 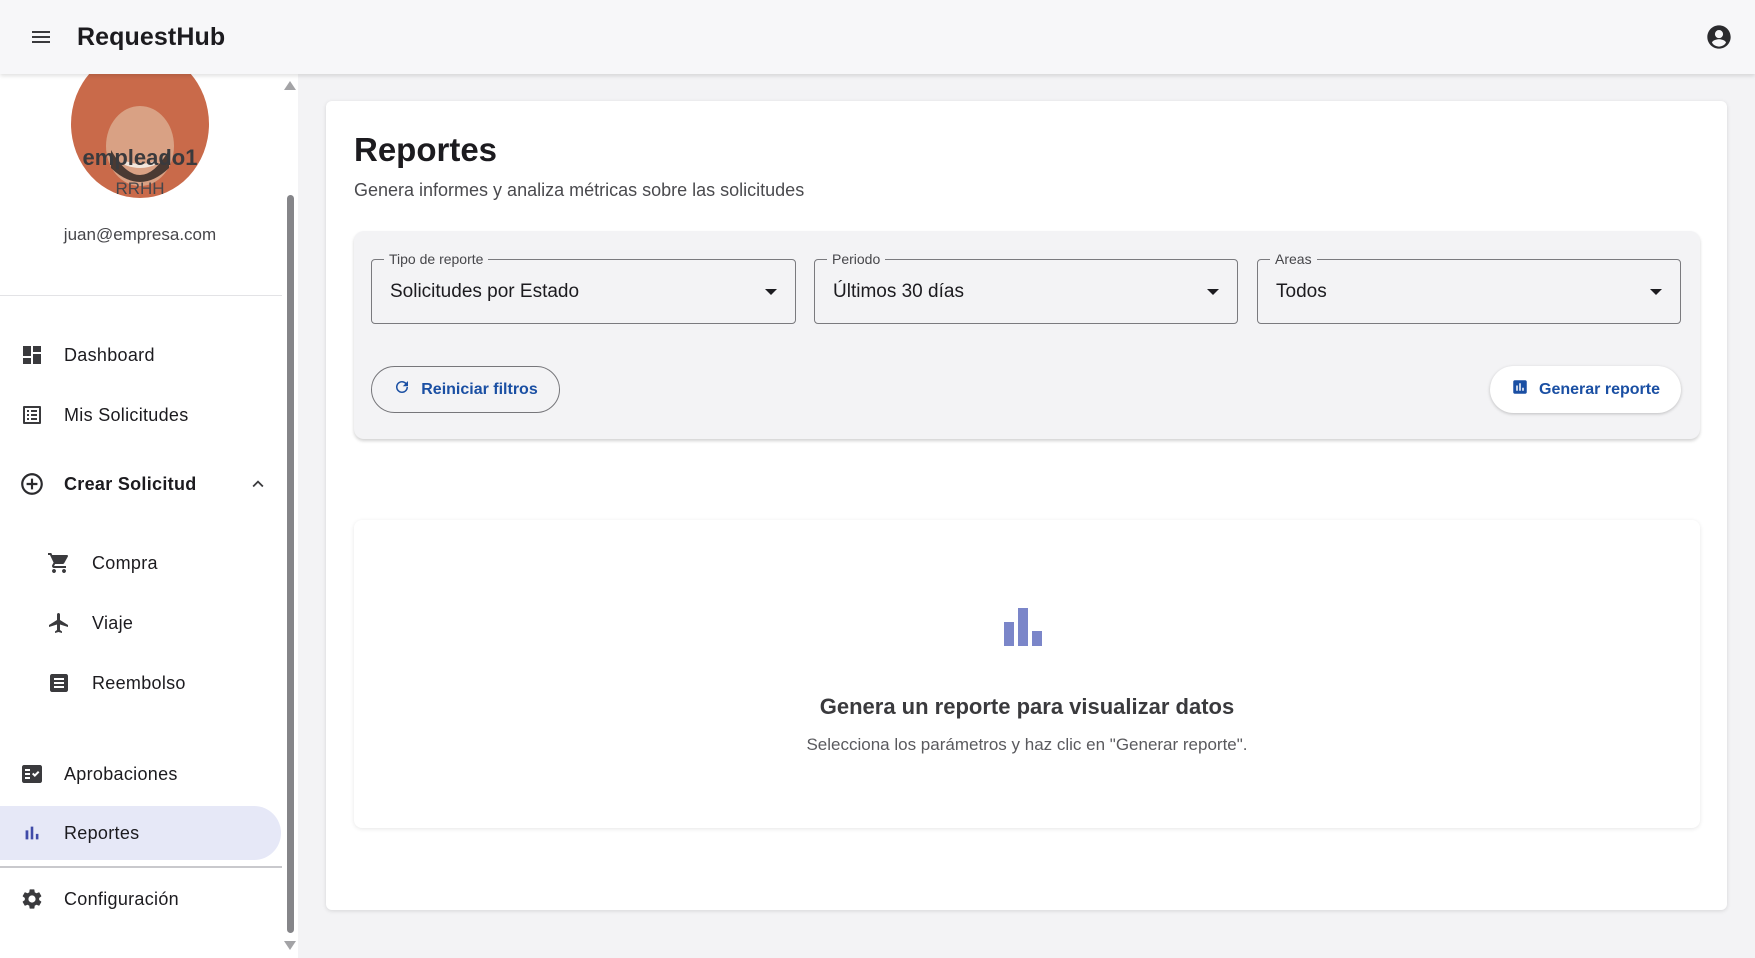 I want to click on sidebar-item-crear-solicitud: Crear Solicitud, so click(x=141, y=484).